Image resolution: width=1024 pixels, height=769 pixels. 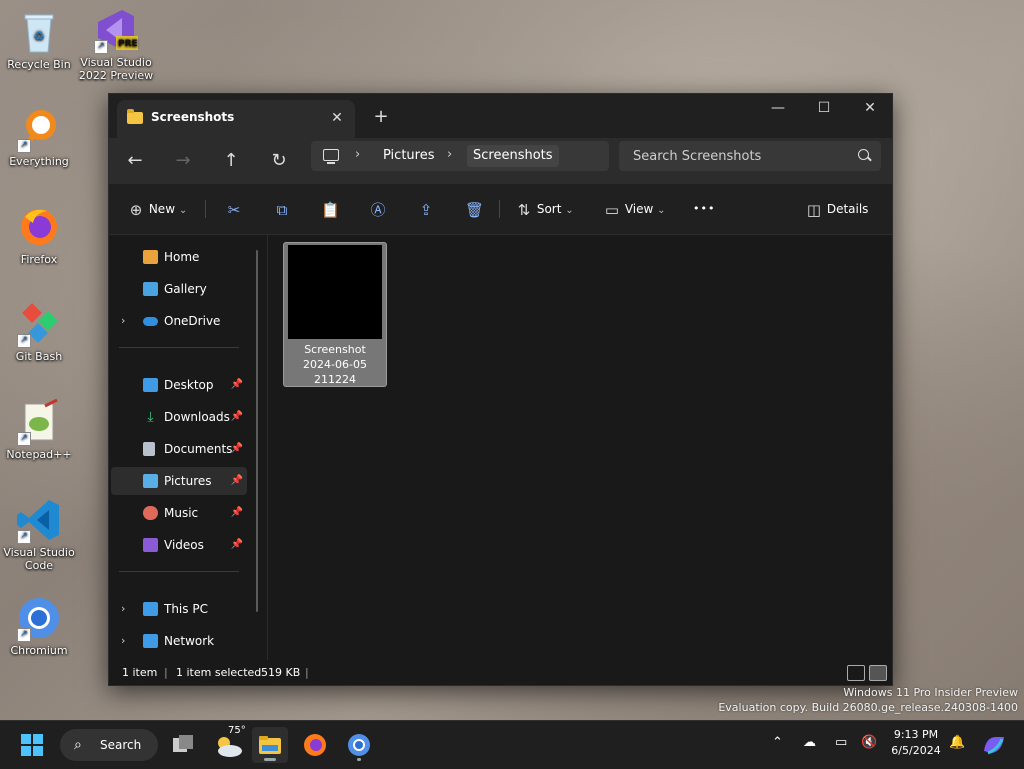 What do you see at coordinates (234, 209) in the screenshot?
I see `cut-button: ✂` at bounding box center [234, 209].